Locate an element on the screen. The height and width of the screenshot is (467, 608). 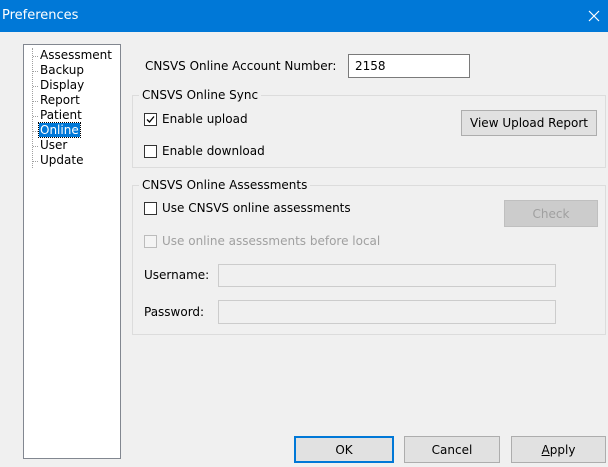
username-label: Username: is located at coordinates (177, 275).